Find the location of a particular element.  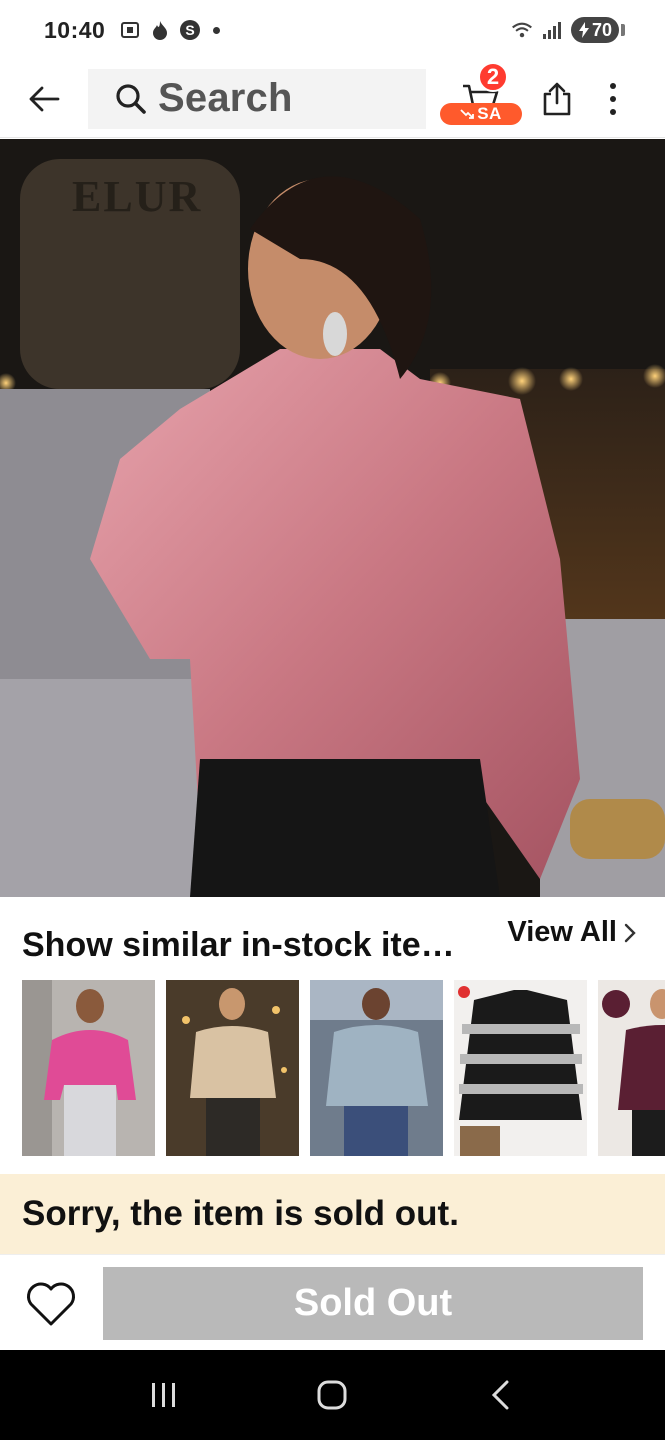

system-navigation-bar is located at coordinates (332, 1395).